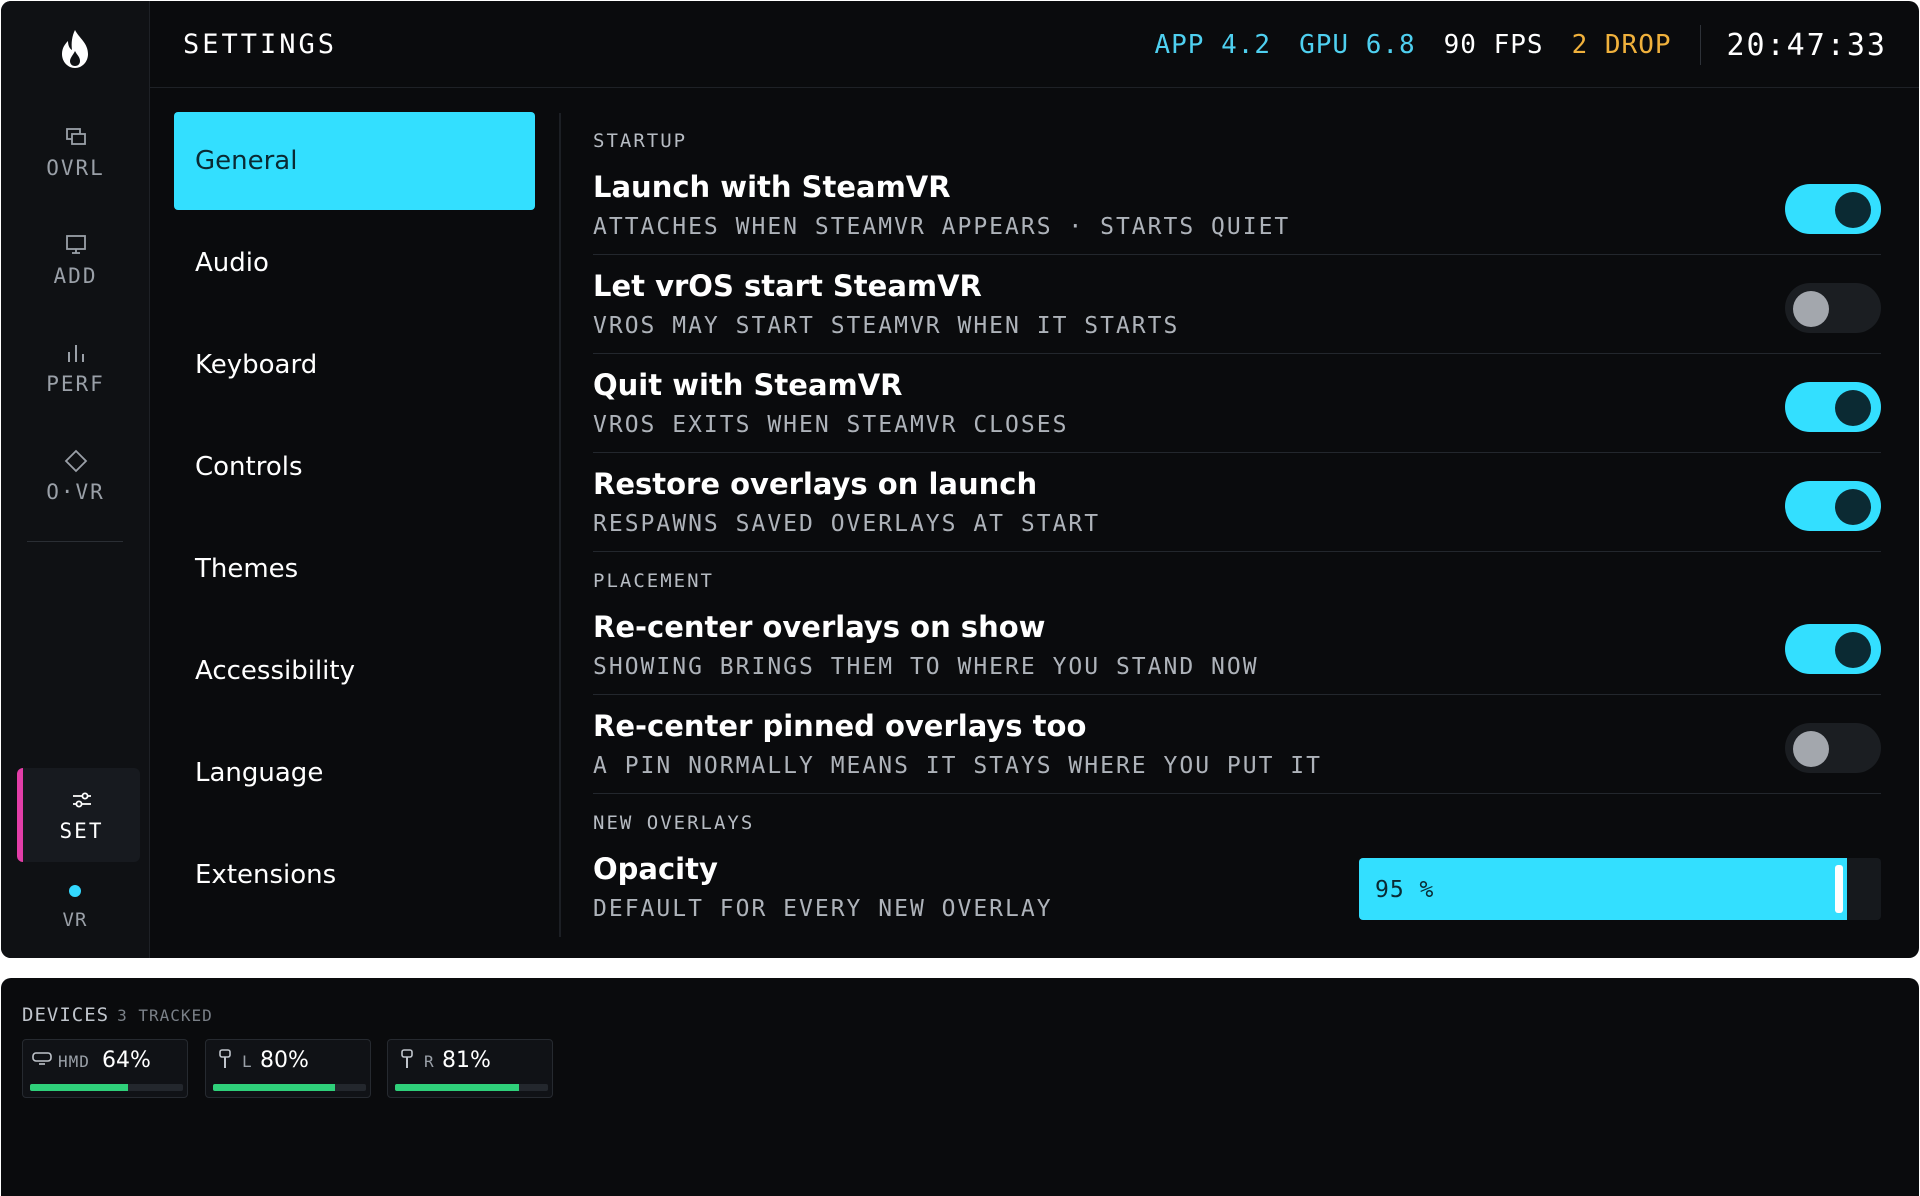  Describe the element at coordinates (640, 141) in the screenshot. I see `section-title-startup: STARTUP` at that location.